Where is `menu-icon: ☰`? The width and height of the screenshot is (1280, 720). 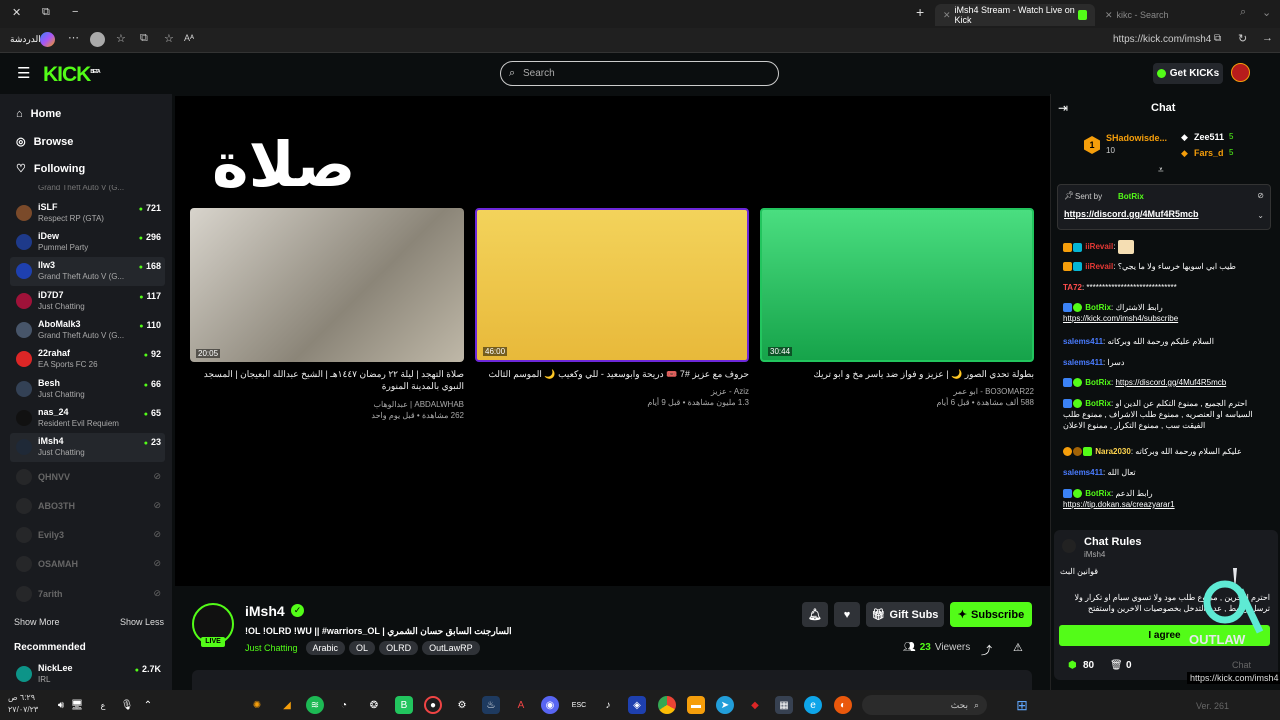 menu-icon: ☰ is located at coordinates (23, 73).